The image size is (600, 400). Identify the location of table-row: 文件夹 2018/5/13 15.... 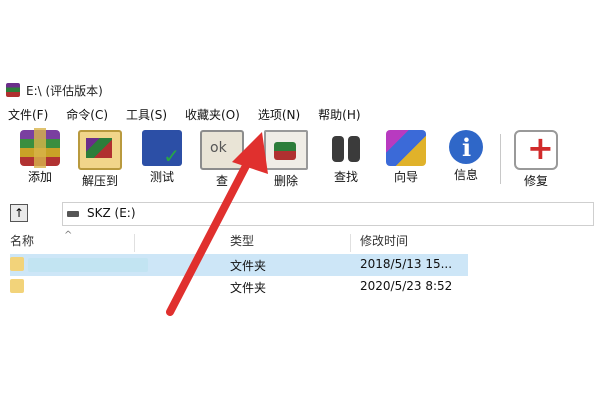
(300, 265).